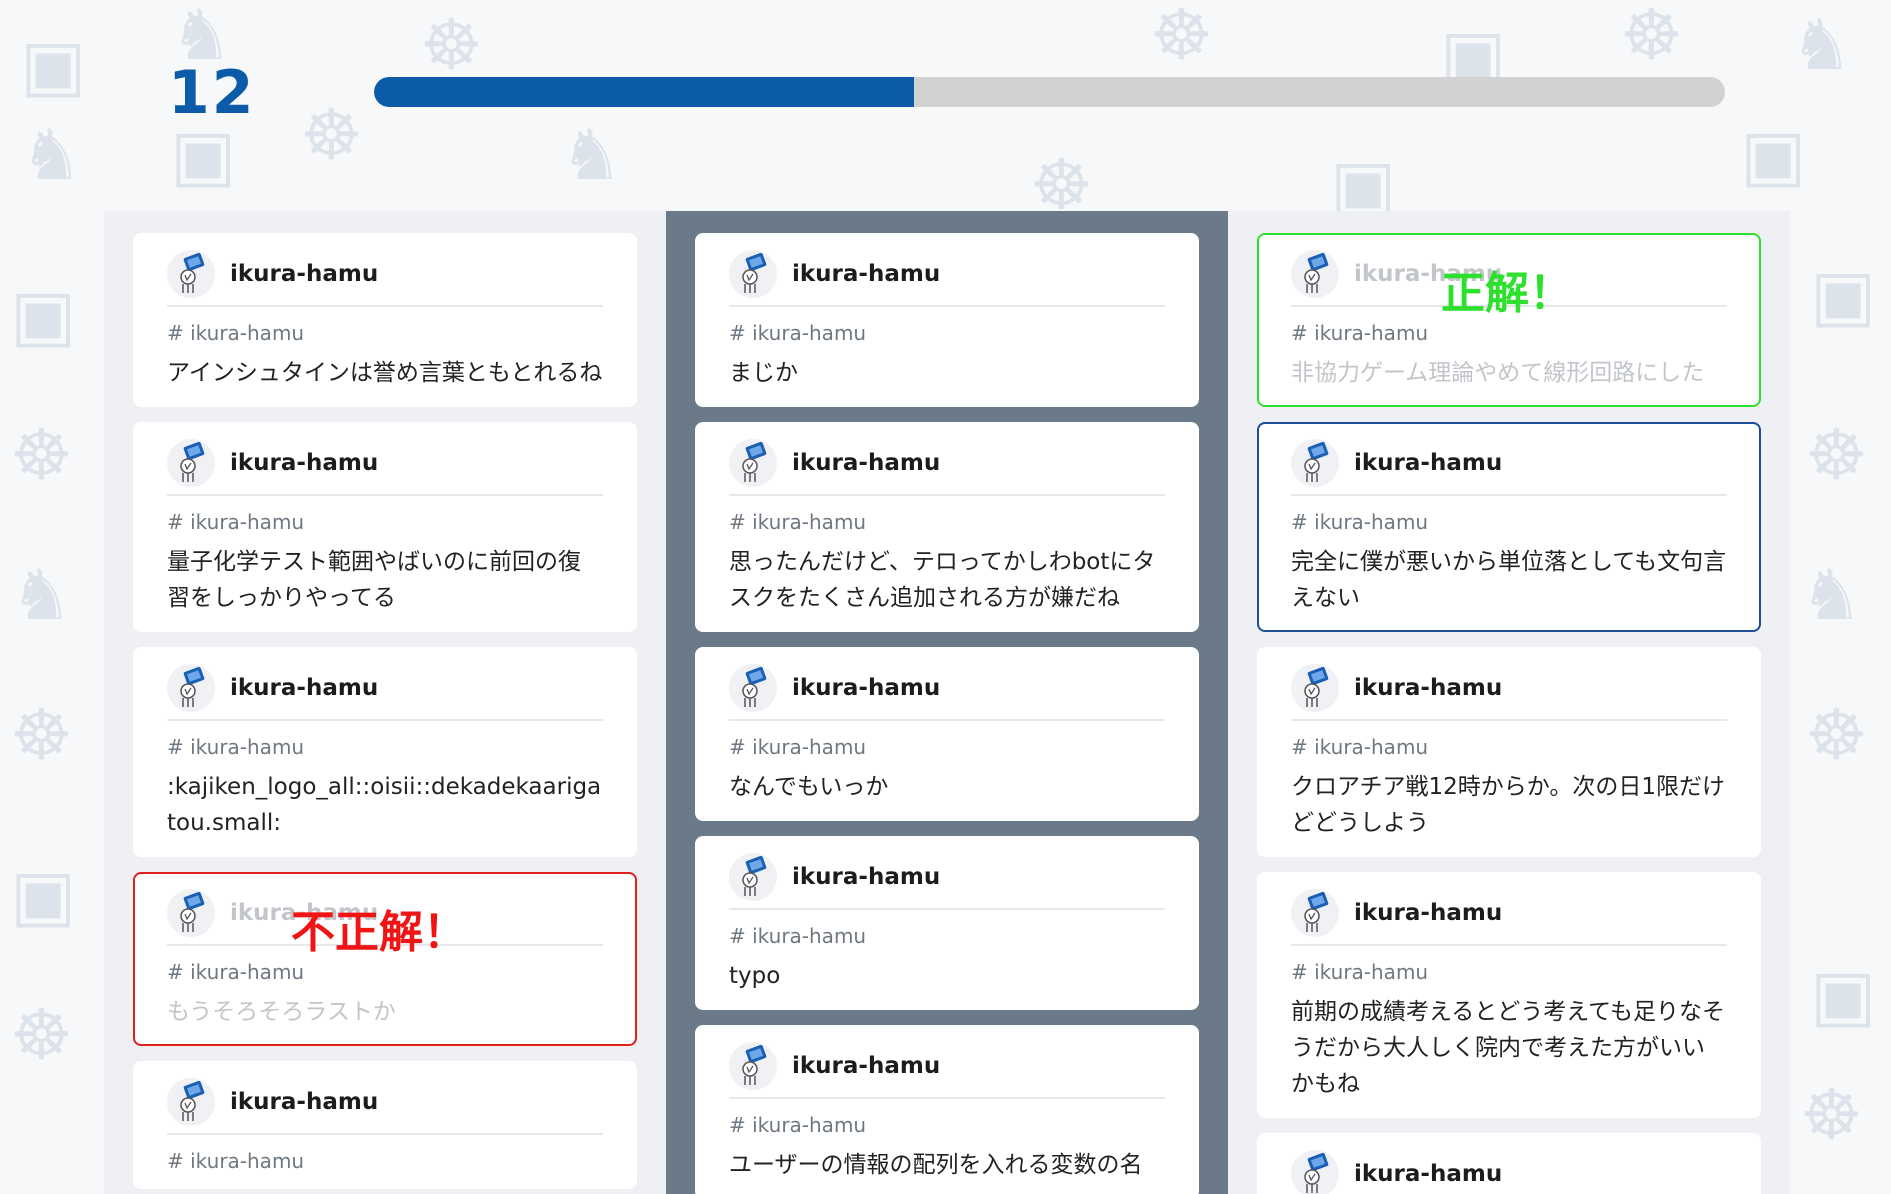 This screenshot has height=1194, width=1891. I want to click on message-text: 思ったんだけど、テロってかしわbotにタスクをたくさん追加される方が嫌だね, so click(942, 580).